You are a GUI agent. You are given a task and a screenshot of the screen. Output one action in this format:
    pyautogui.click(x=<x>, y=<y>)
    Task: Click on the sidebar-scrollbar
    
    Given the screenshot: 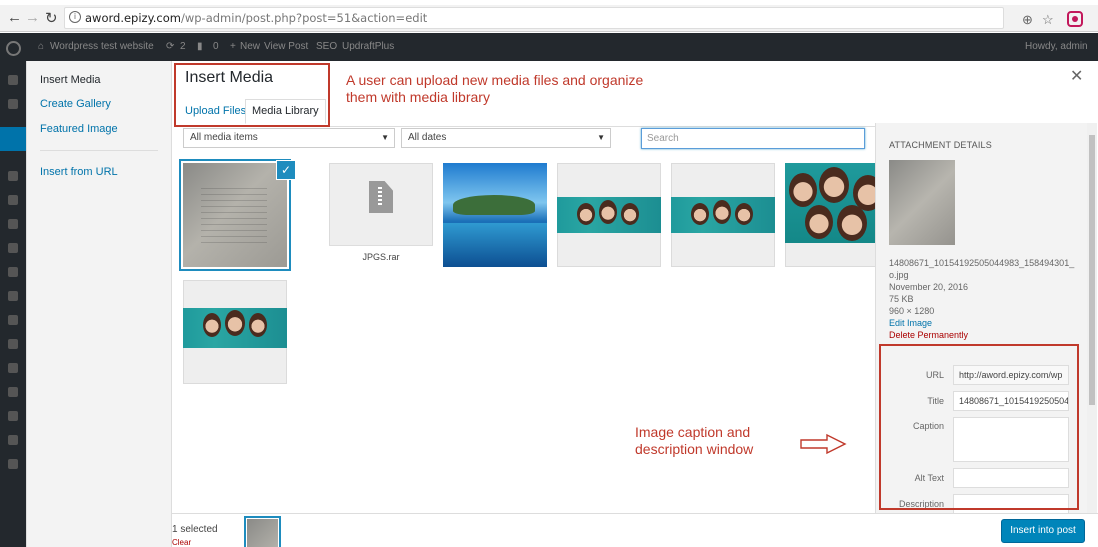 What is the action you would take?
    pyautogui.click(x=1092, y=318)
    